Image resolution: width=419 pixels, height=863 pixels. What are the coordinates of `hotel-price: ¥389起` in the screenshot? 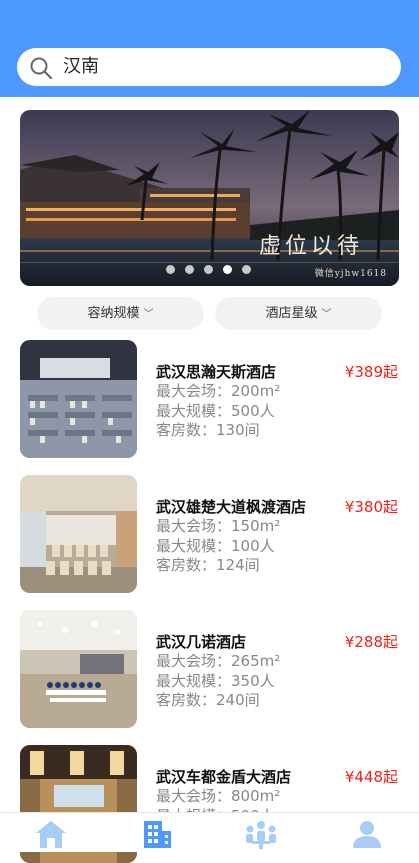 It's located at (371, 372).